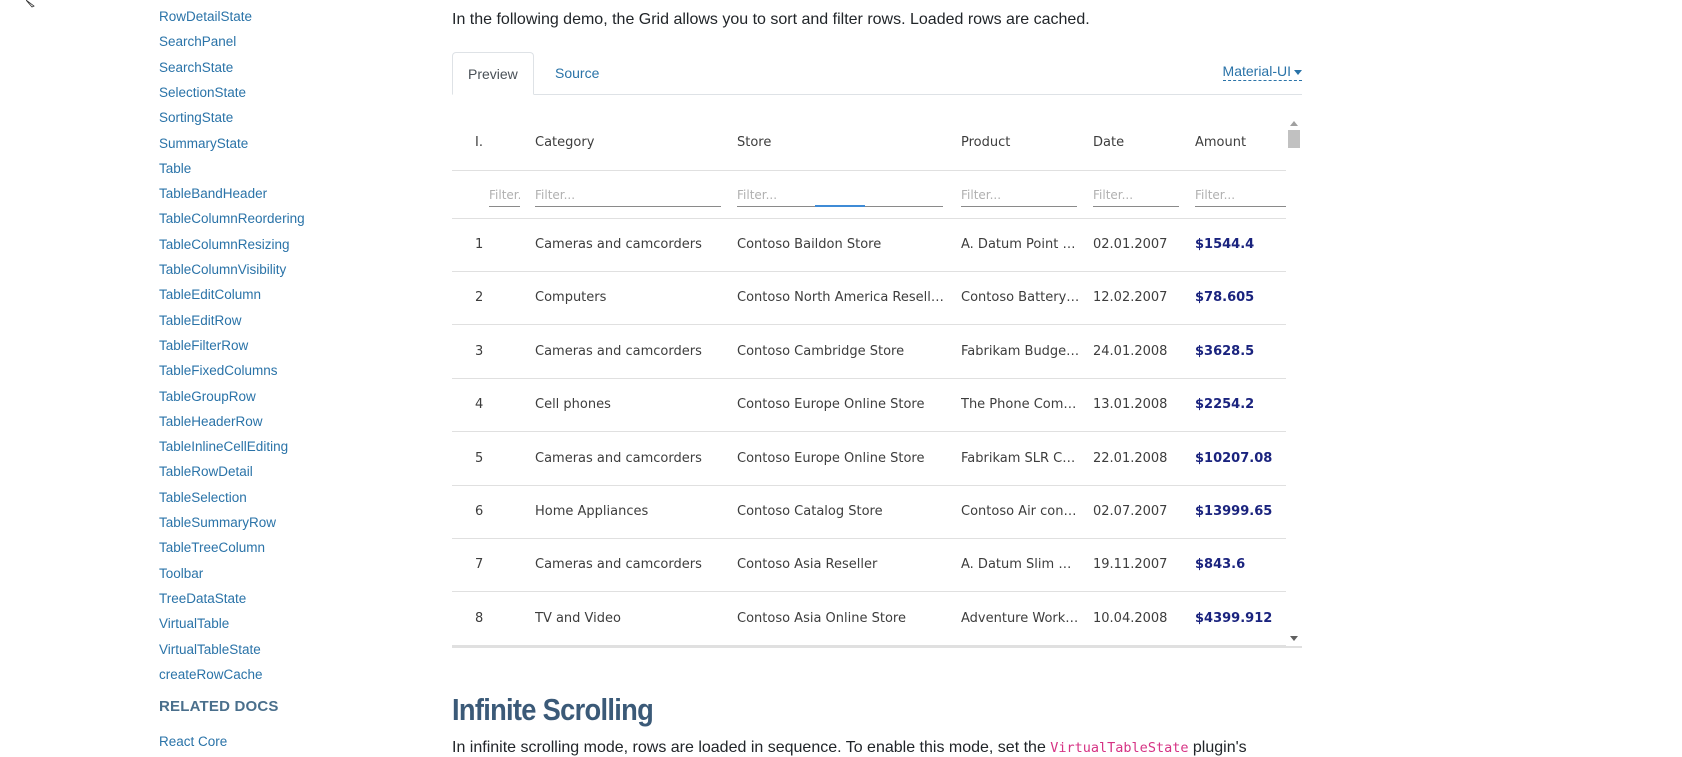  What do you see at coordinates (200, 321) in the screenshot?
I see `sidebar-item-tableeditrow: TableEditRow` at bounding box center [200, 321].